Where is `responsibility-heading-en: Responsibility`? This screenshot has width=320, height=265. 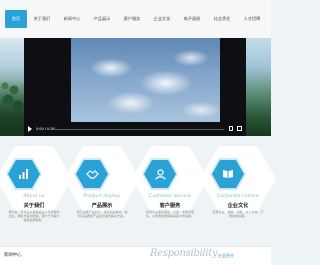 responsibility-heading-en: Responsibility is located at coordinates (184, 253).